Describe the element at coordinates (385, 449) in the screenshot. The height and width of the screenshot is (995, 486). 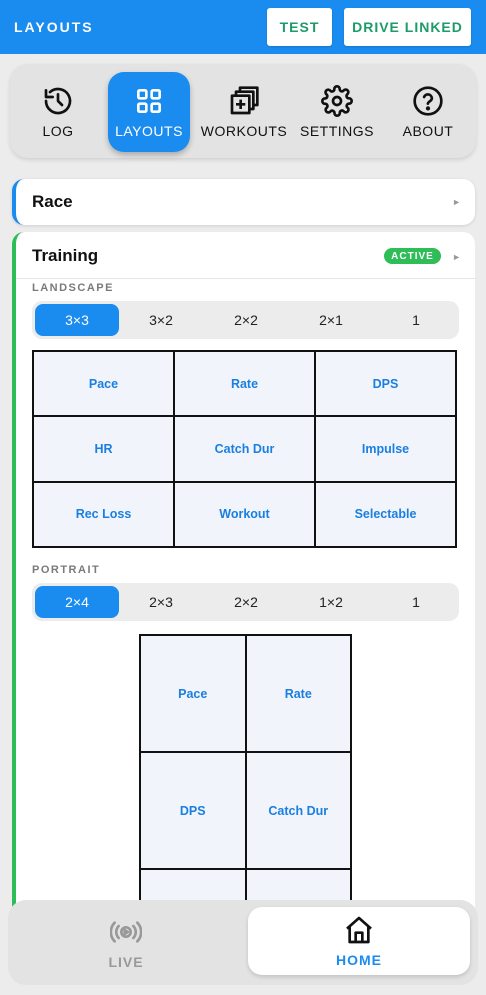
I see `layout-cell: Impulse` at that location.